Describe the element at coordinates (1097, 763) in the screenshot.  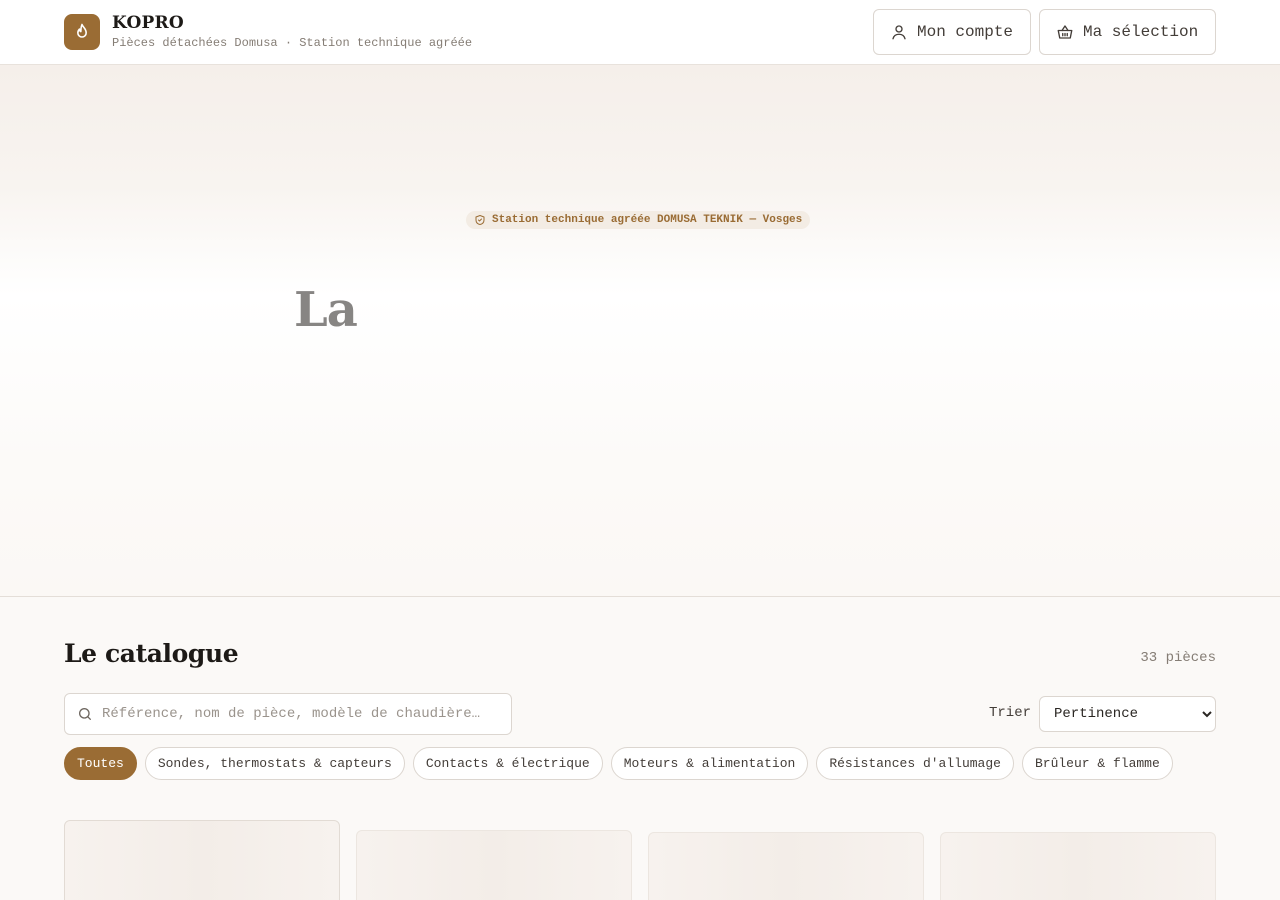
I see `filter-chip-burner: Brûleur & flamme` at that location.